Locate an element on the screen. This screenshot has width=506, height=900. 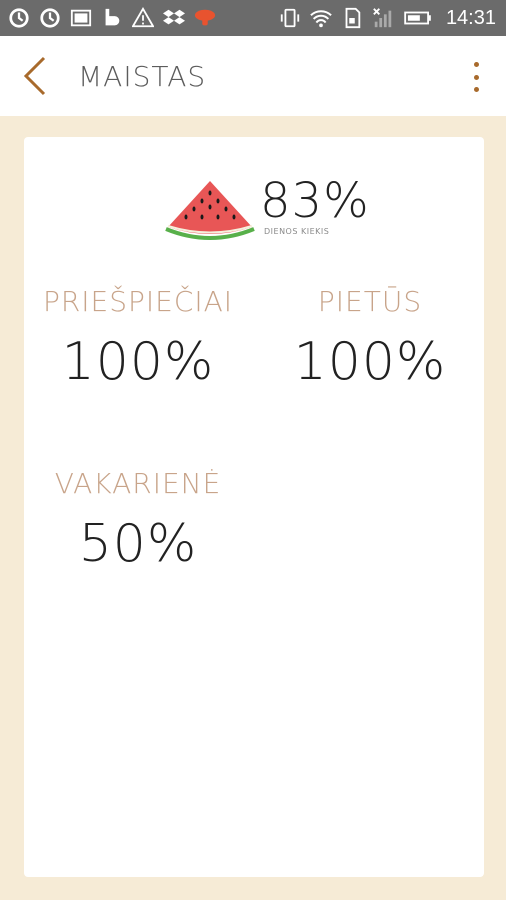
battery-icon is located at coordinates (418, 18).